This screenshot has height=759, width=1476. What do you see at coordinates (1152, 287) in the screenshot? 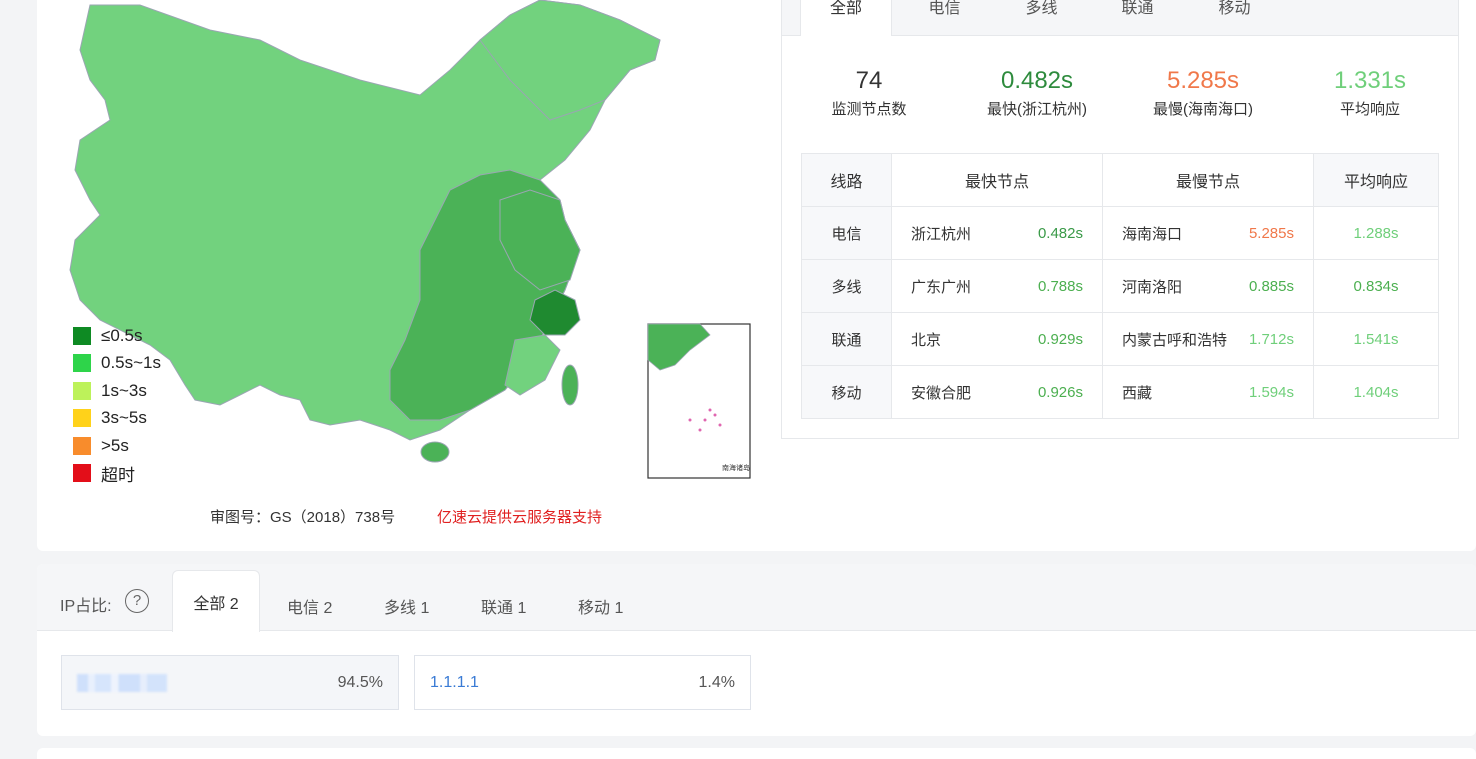
I see `slow-node: 河南洛阳` at bounding box center [1152, 287].